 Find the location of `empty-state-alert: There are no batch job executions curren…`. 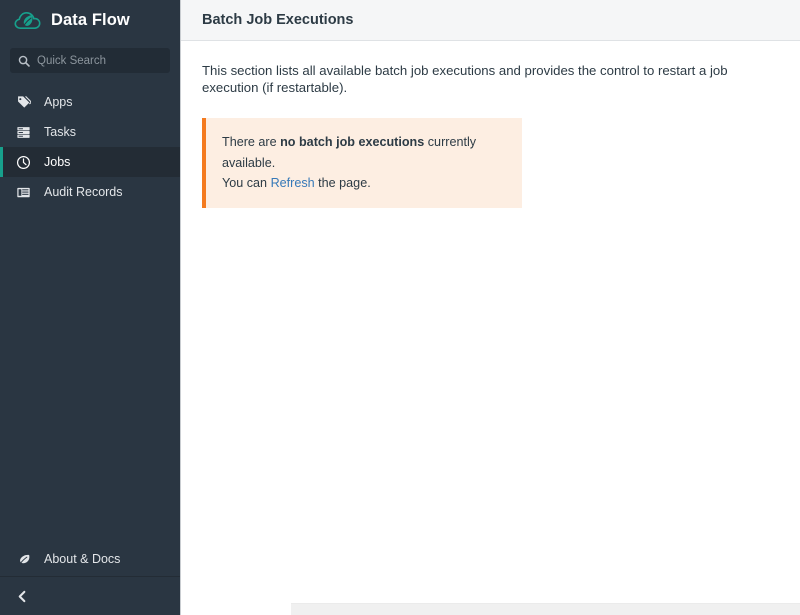

empty-state-alert: There are no batch job executions curren… is located at coordinates (362, 163).